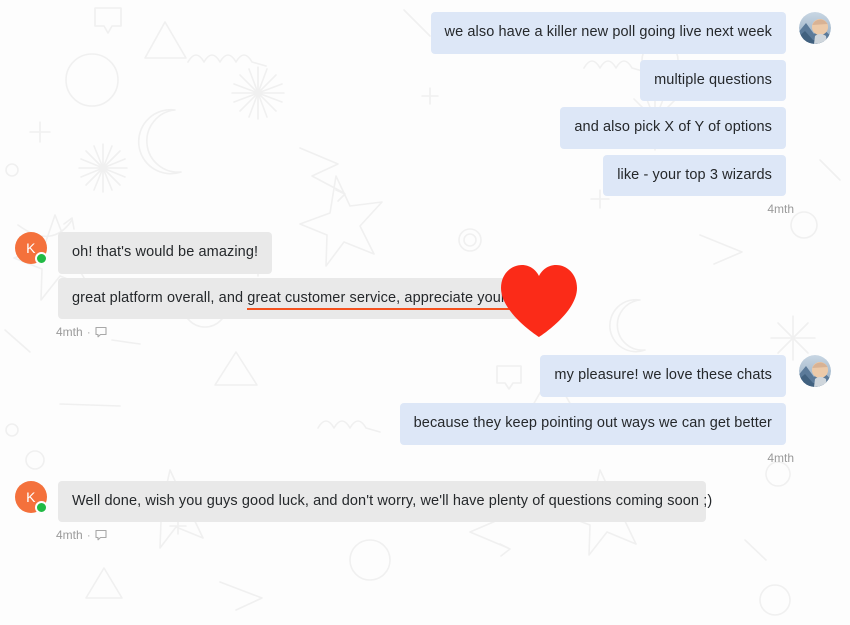  Describe the element at coordinates (160, 297) in the screenshot. I see `message-text-plain: great platform overall, and` at that location.